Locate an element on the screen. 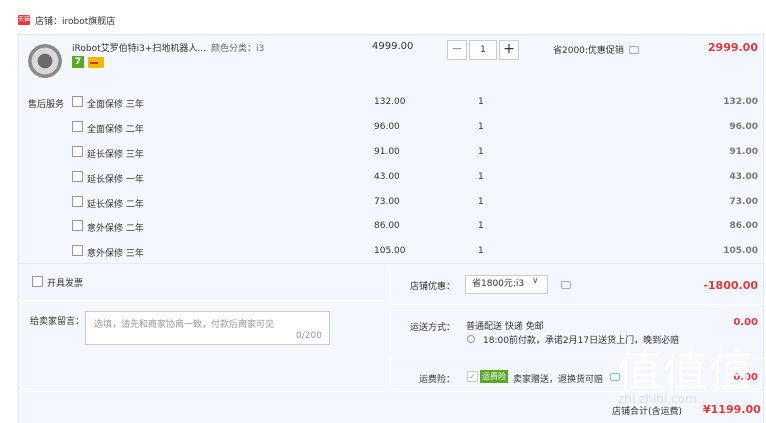 The image size is (766, 423). coupon-amount: -1800.00 is located at coordinates (730, 285).